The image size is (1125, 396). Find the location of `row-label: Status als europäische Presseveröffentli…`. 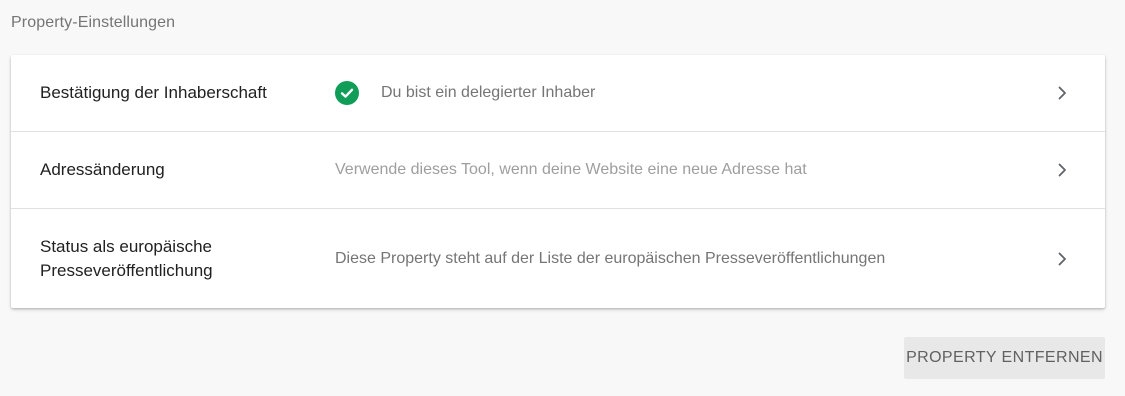

row-label: Status als europäische Presseveröffentli… is located at coordinates (126, 258).